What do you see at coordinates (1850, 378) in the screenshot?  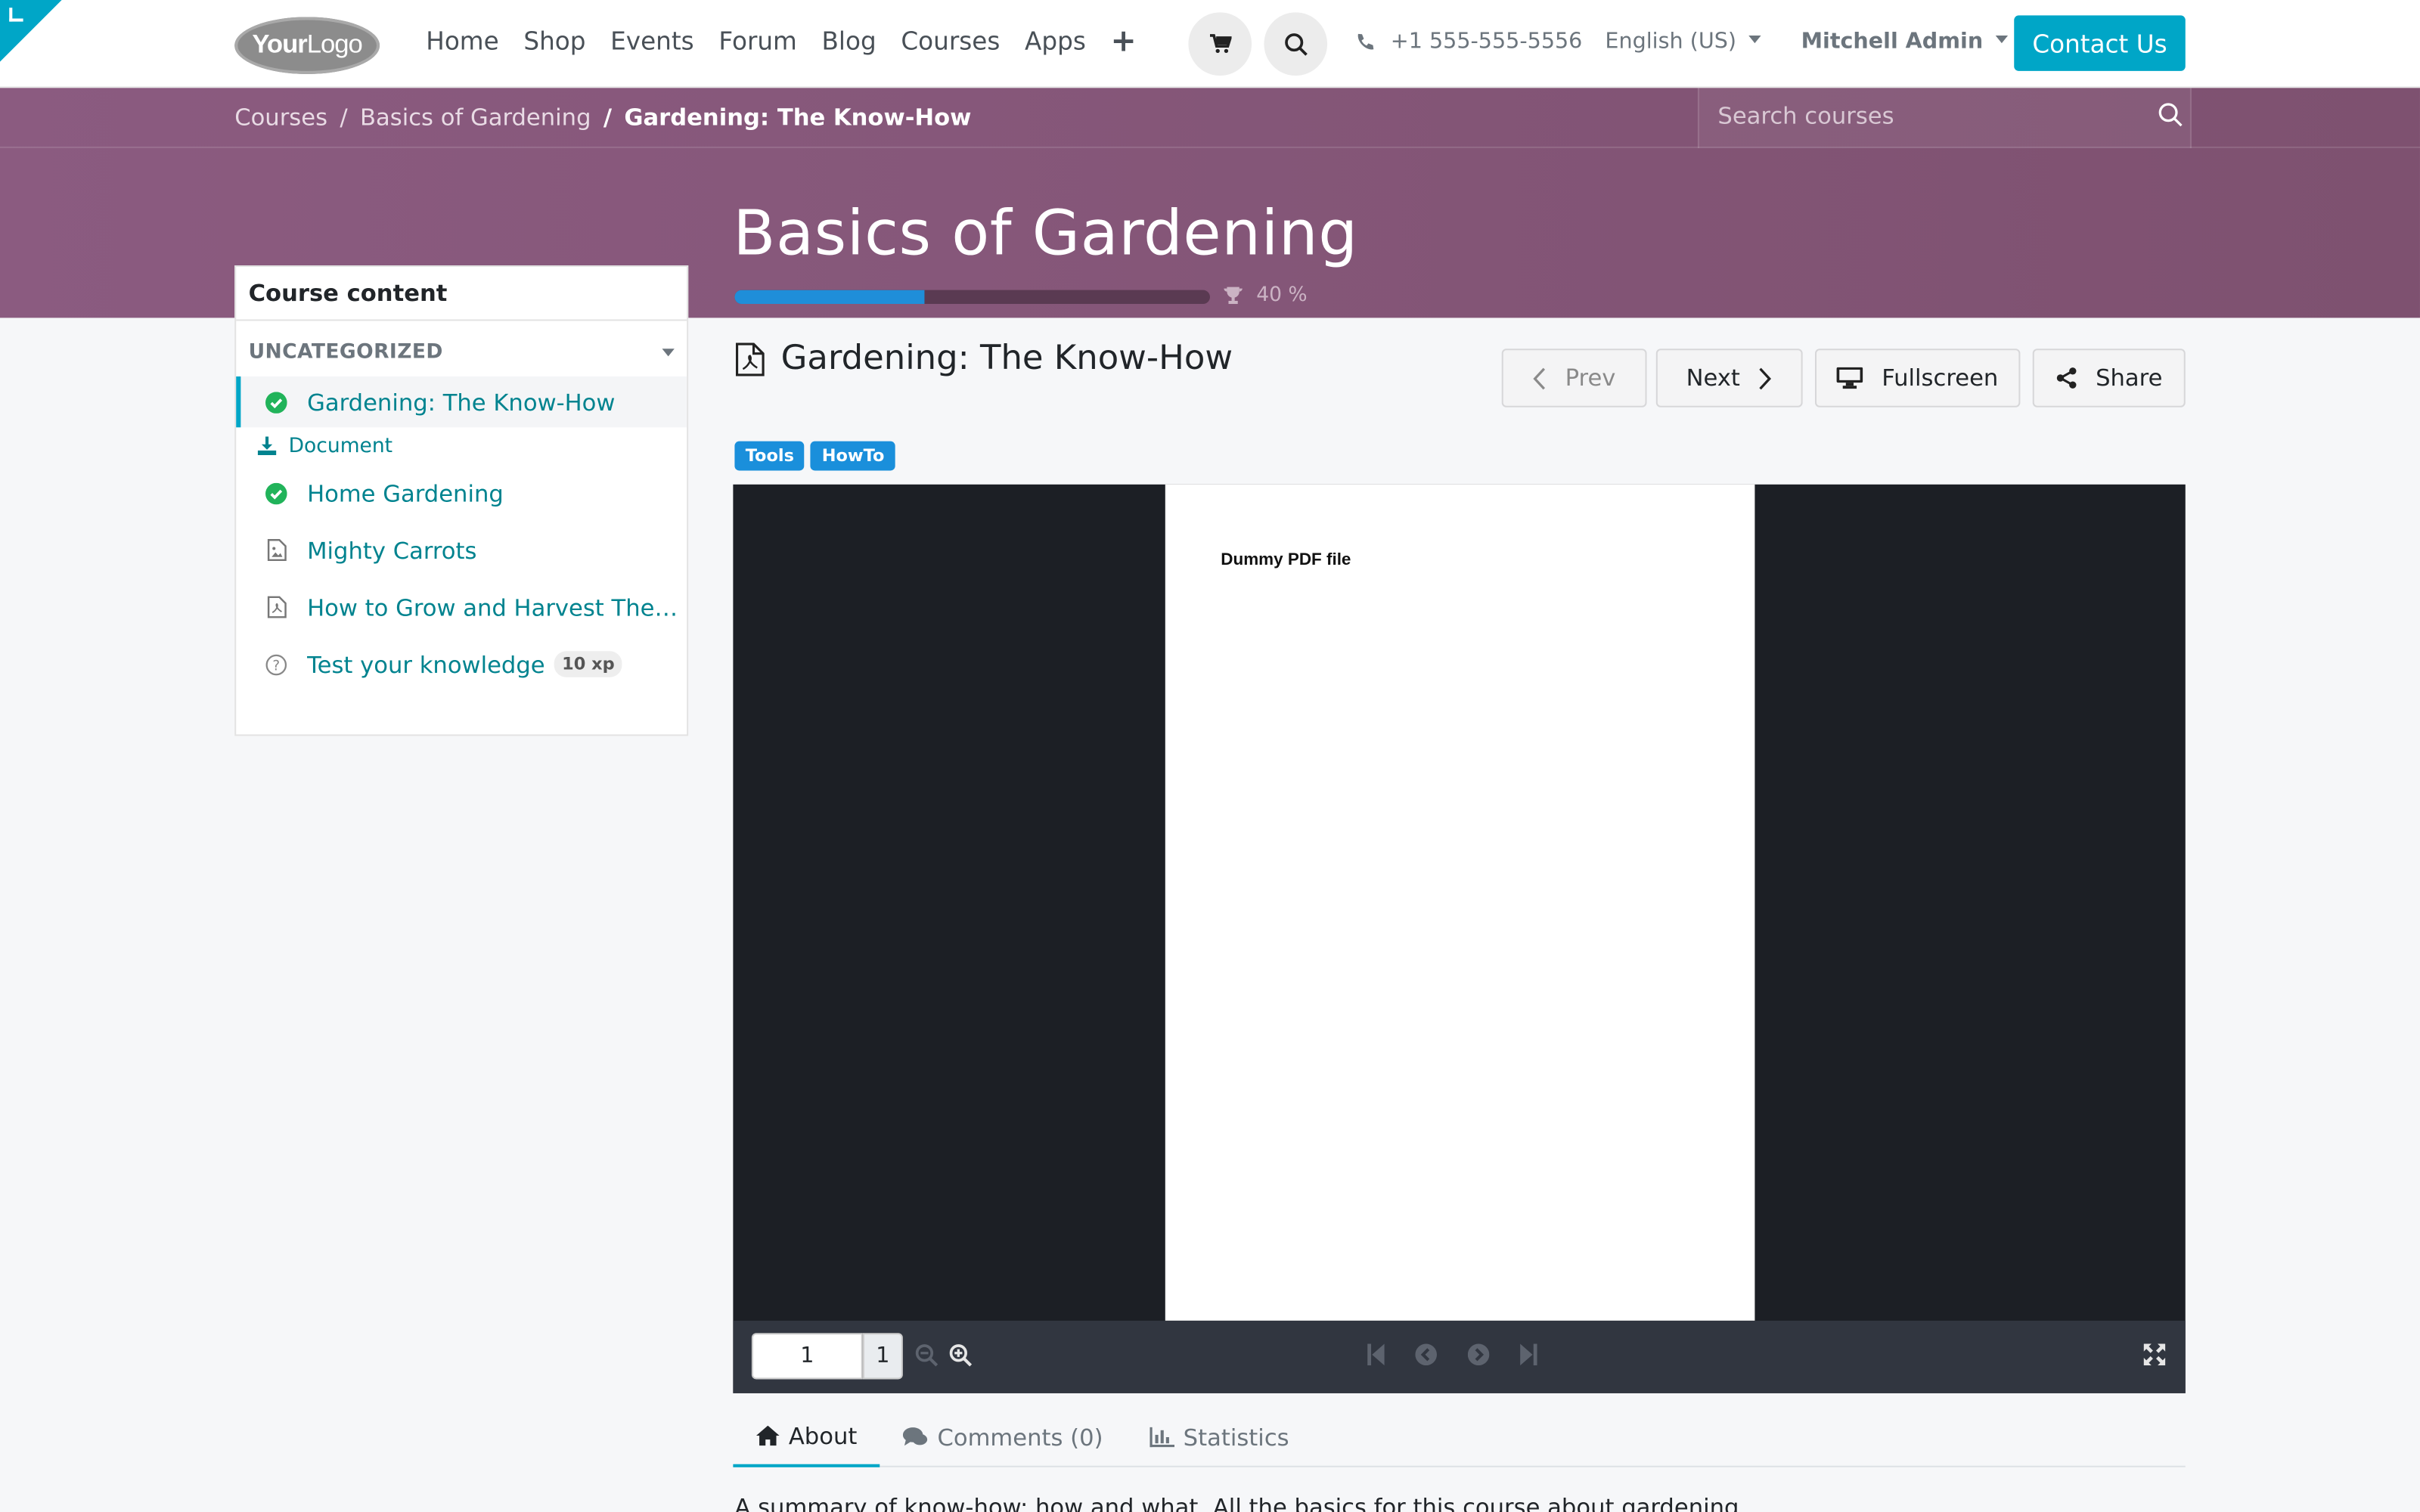 I see `desktop-icon` at bounding box center [1850, 378].